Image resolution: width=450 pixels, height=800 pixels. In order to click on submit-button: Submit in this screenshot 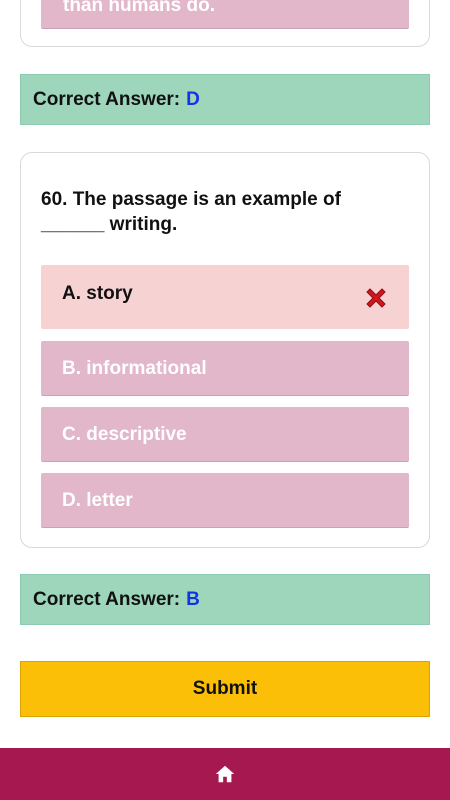, I will do `click(225, 689)`.